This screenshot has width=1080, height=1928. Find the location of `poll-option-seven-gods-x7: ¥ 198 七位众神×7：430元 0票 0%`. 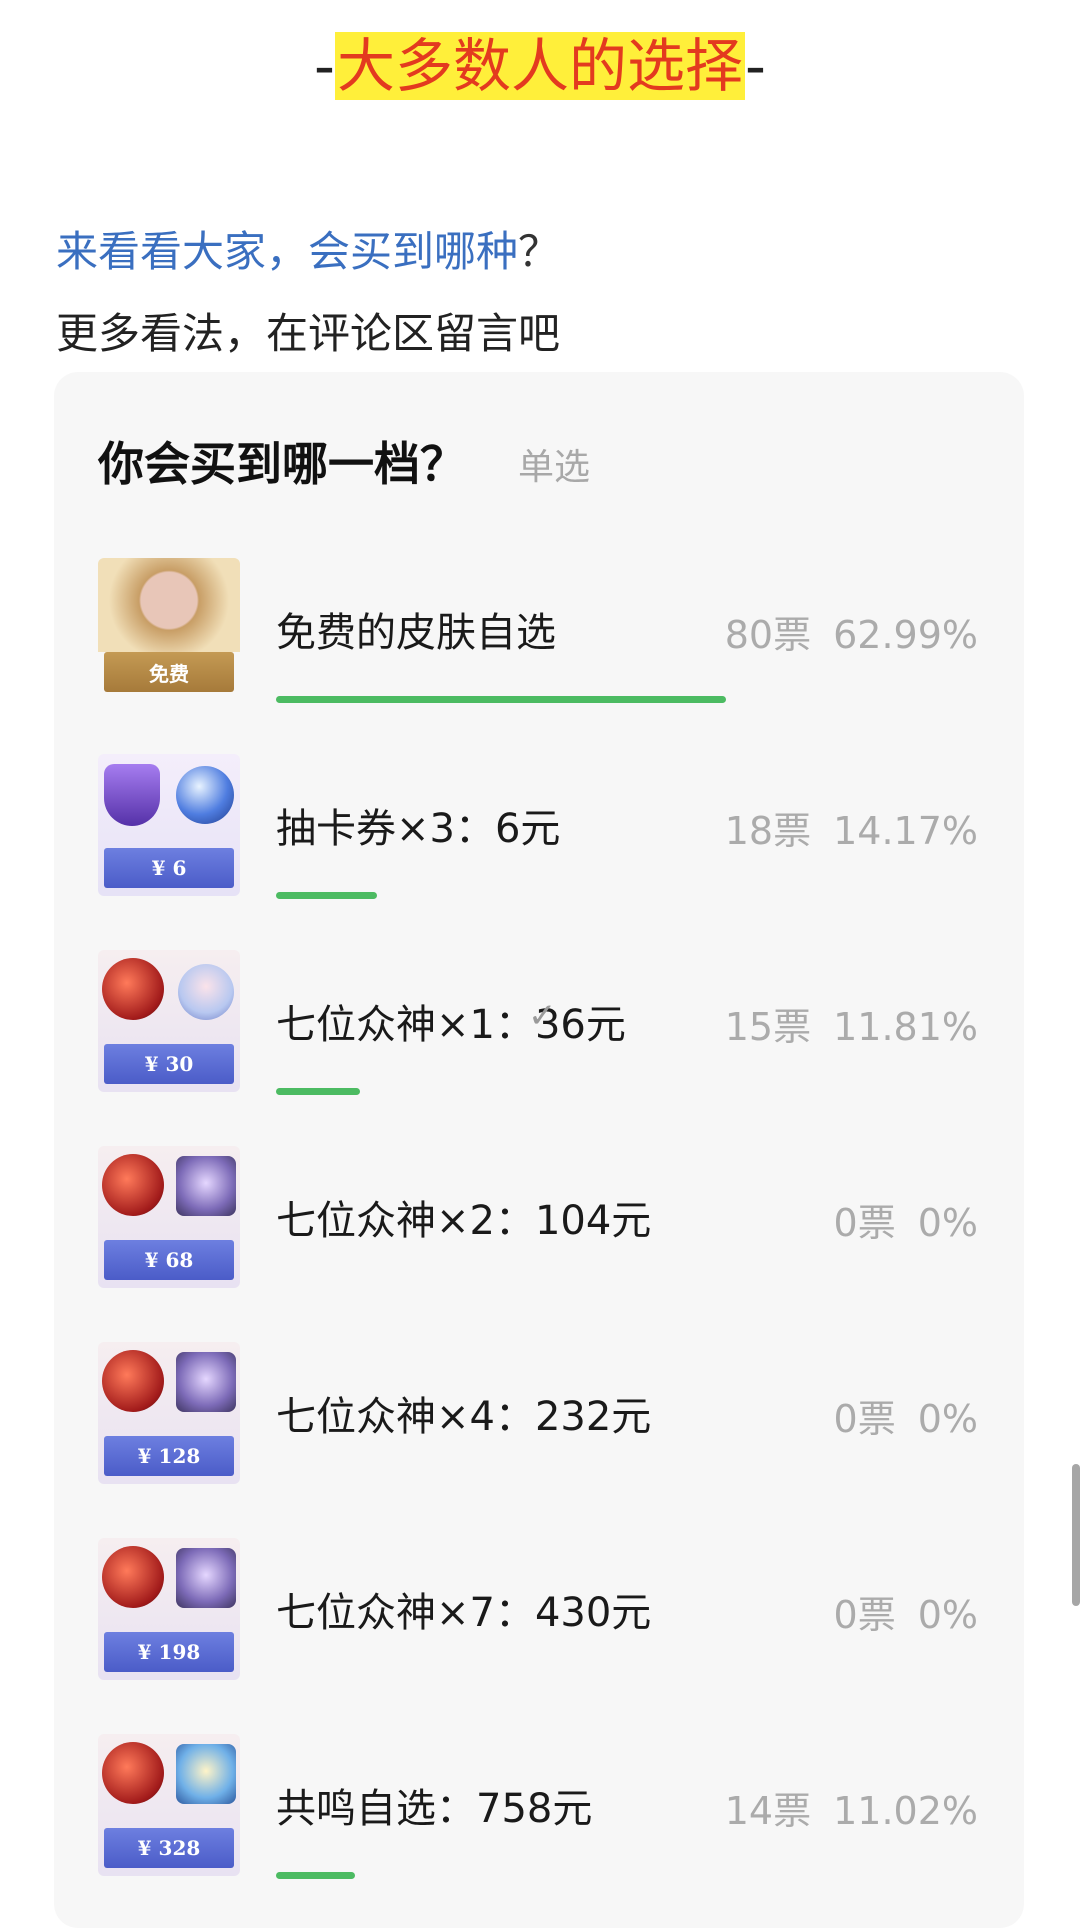

poll-option-seven-gods-x7: ¥ 198 七位众神×7：430元 0票 0% is located at coordinates (538, 1613).